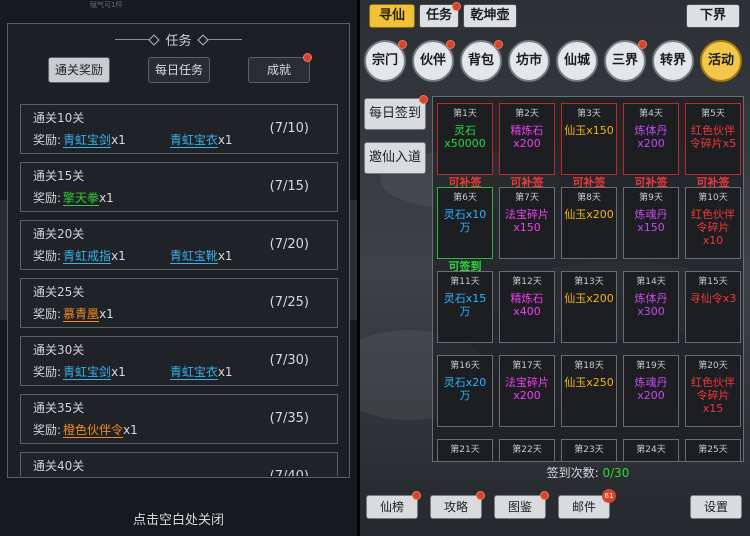 The image size is (750, 536). Describe the element at coordinates (589, 223) in the screenshot. I see `signin-day-cell: 第8天 仙玉x200` at that location.